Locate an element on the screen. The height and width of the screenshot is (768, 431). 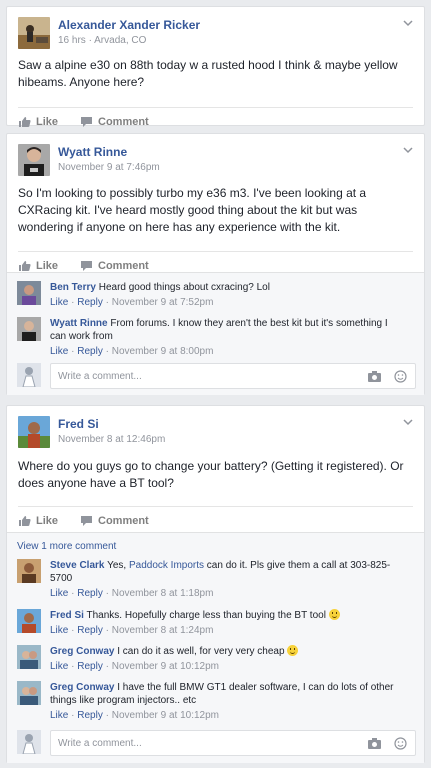
comment-text-start: Yes, is located at coordinates (117, 565).